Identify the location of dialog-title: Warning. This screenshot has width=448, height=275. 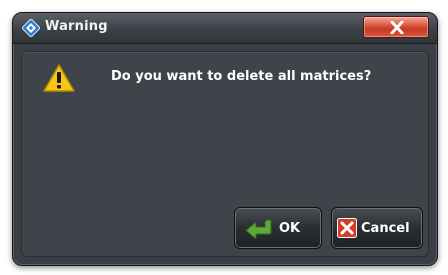
(76, 26).